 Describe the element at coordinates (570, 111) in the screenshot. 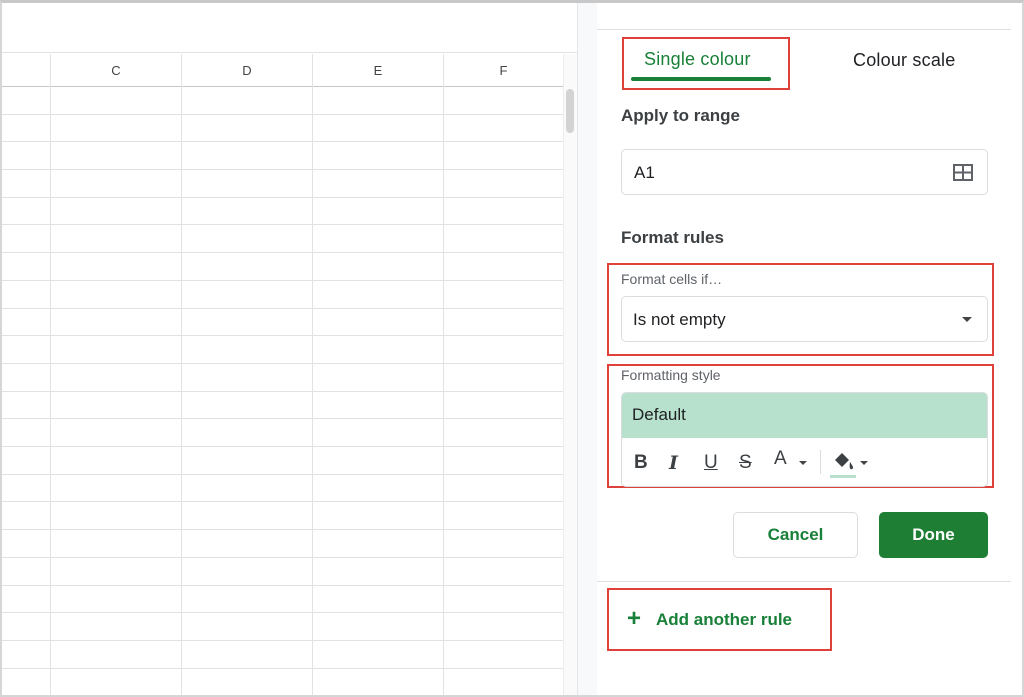

I see `scrollbar-thumb` at that location.